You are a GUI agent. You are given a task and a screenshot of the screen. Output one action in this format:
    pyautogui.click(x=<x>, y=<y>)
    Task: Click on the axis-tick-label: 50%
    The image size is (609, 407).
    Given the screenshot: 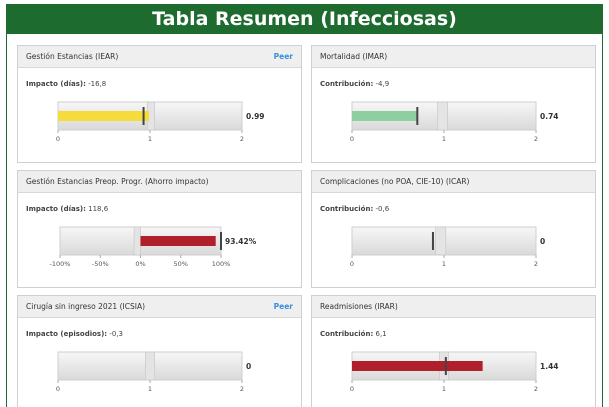 What is the action you would take?
    pyautogui.click(x=181, y=264)
    